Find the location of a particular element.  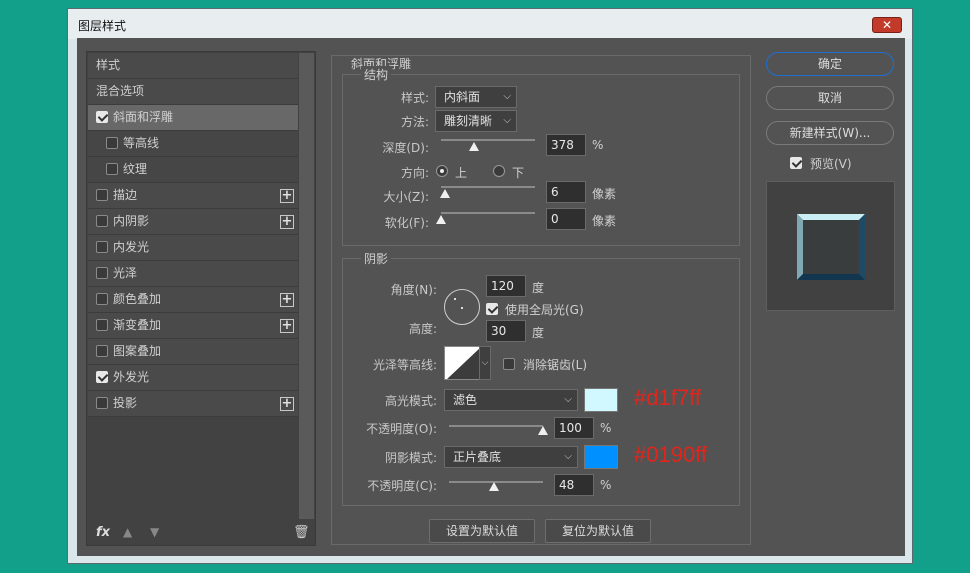

size-slider-thumb is located at coordinates (444, 193).